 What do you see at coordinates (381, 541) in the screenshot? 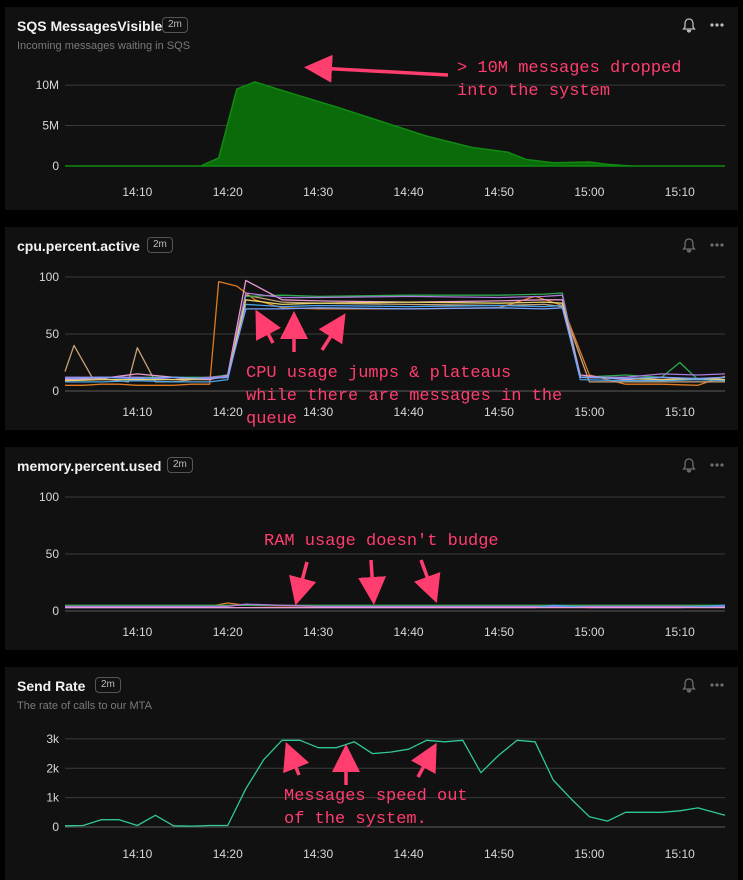
I see `annotation-mem: RAM usage doesn't budge` at bounding box center [381, 541].